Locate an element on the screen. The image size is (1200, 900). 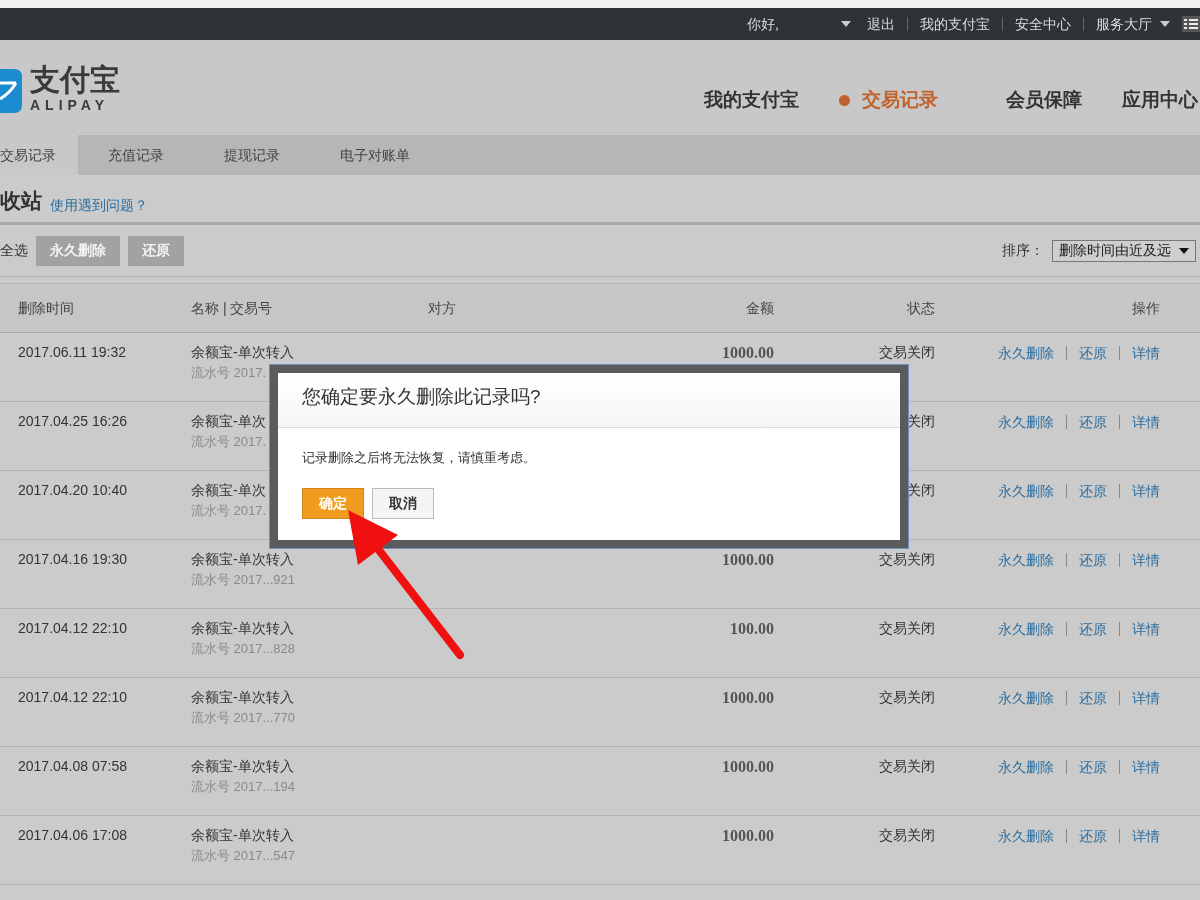
sub-nav-tab: 电子对账单 is located at coordinates (375, 155).